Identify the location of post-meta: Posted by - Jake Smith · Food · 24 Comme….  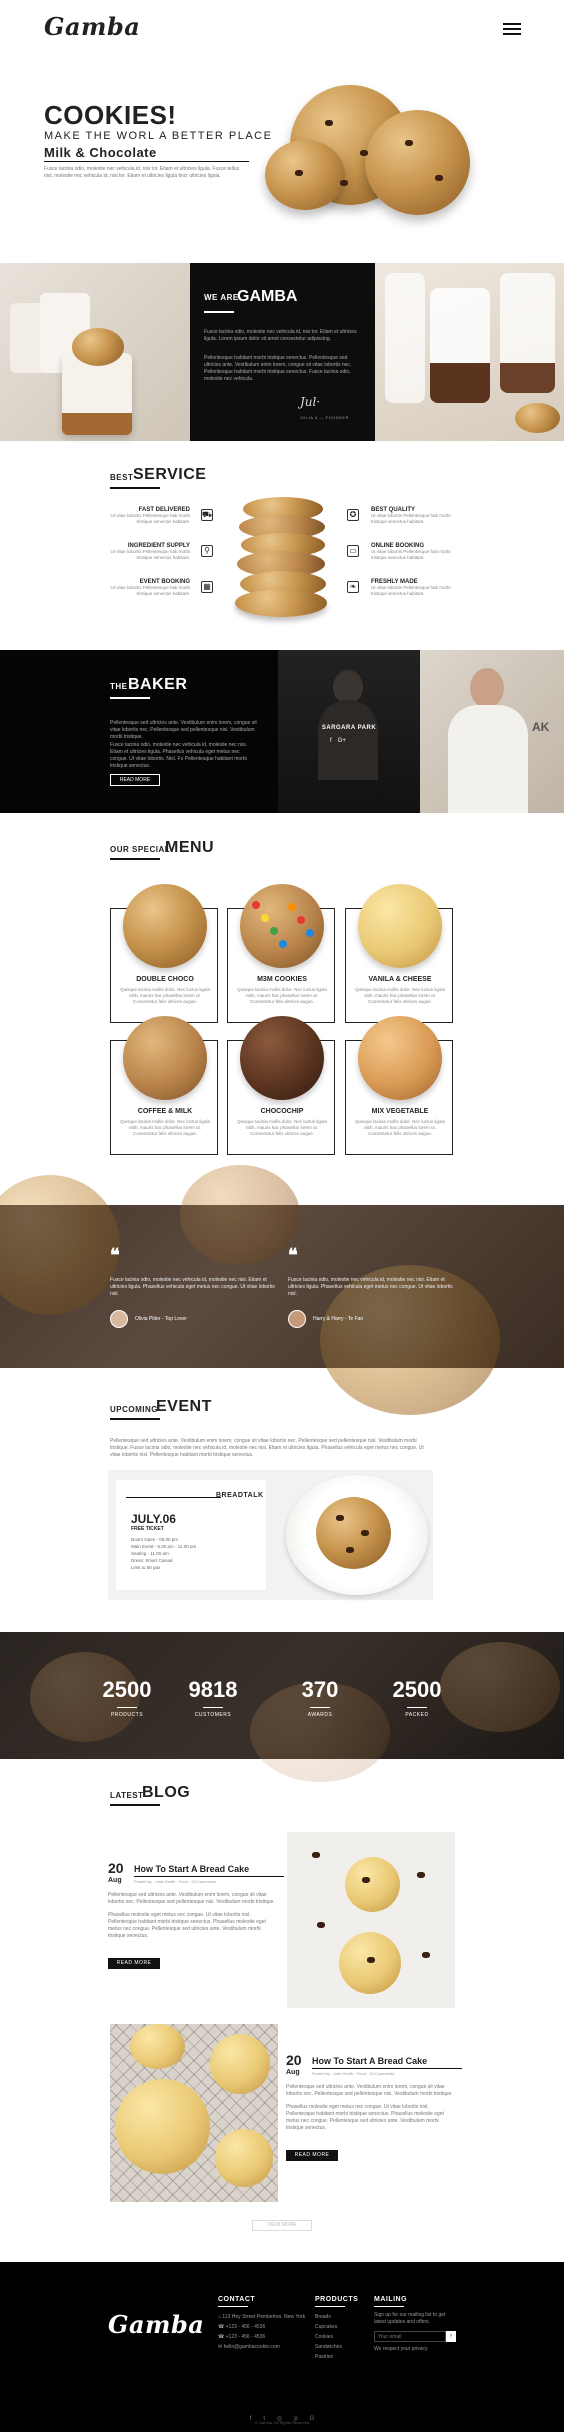
(175, 1881).